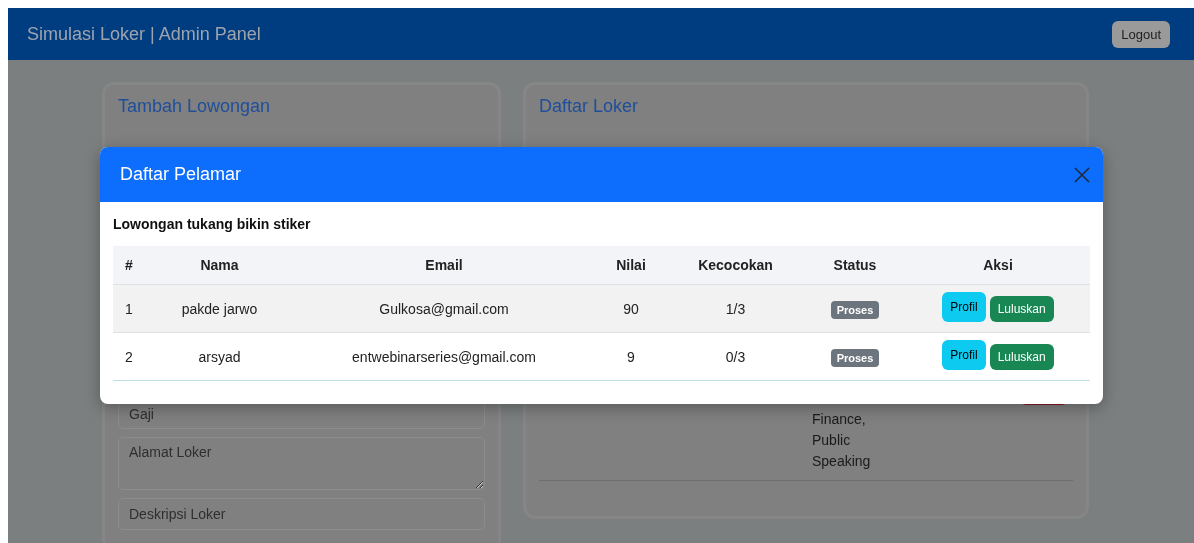 The width and height of the screenshot is (1194, 543). I want to click on table-cell: 1/3, so click(735, 308).